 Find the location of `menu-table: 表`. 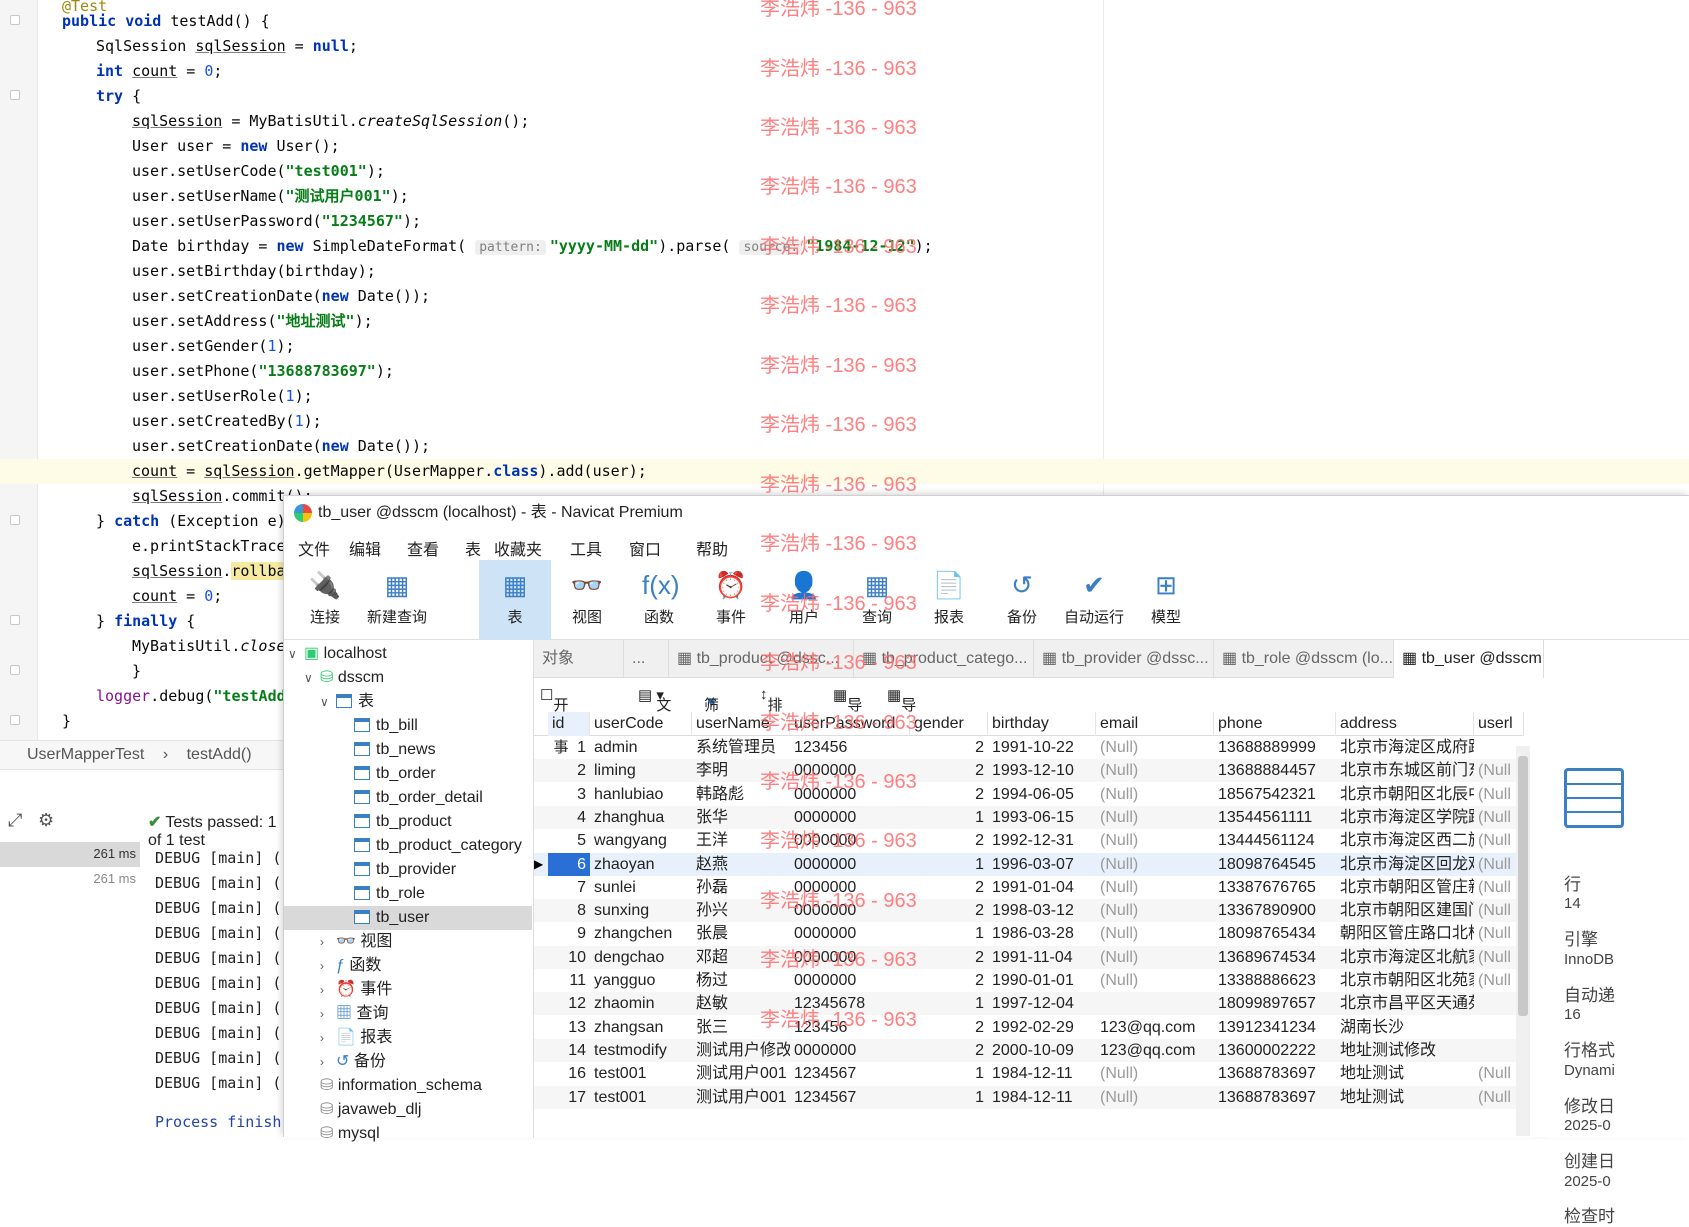

menu-table: 表 is located at coordinates (473, 548).